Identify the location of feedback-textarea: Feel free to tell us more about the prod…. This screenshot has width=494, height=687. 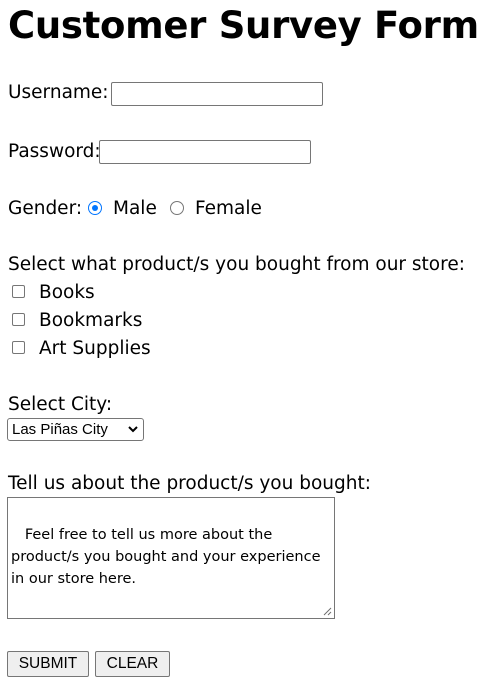
(171, 558).